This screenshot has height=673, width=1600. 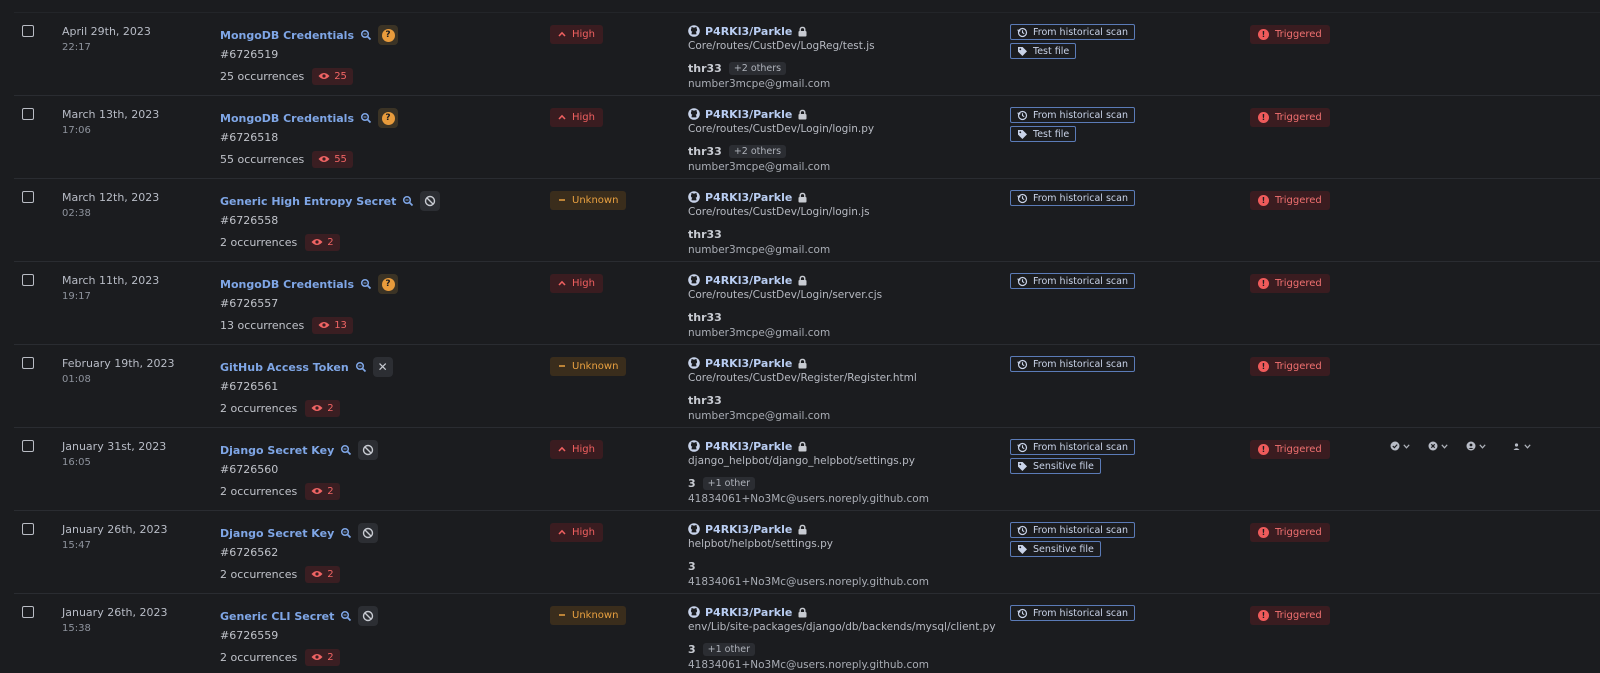 I want to click on file-path: Core/routes/CustDev/Login/login.js, so click(x=848, y=212).